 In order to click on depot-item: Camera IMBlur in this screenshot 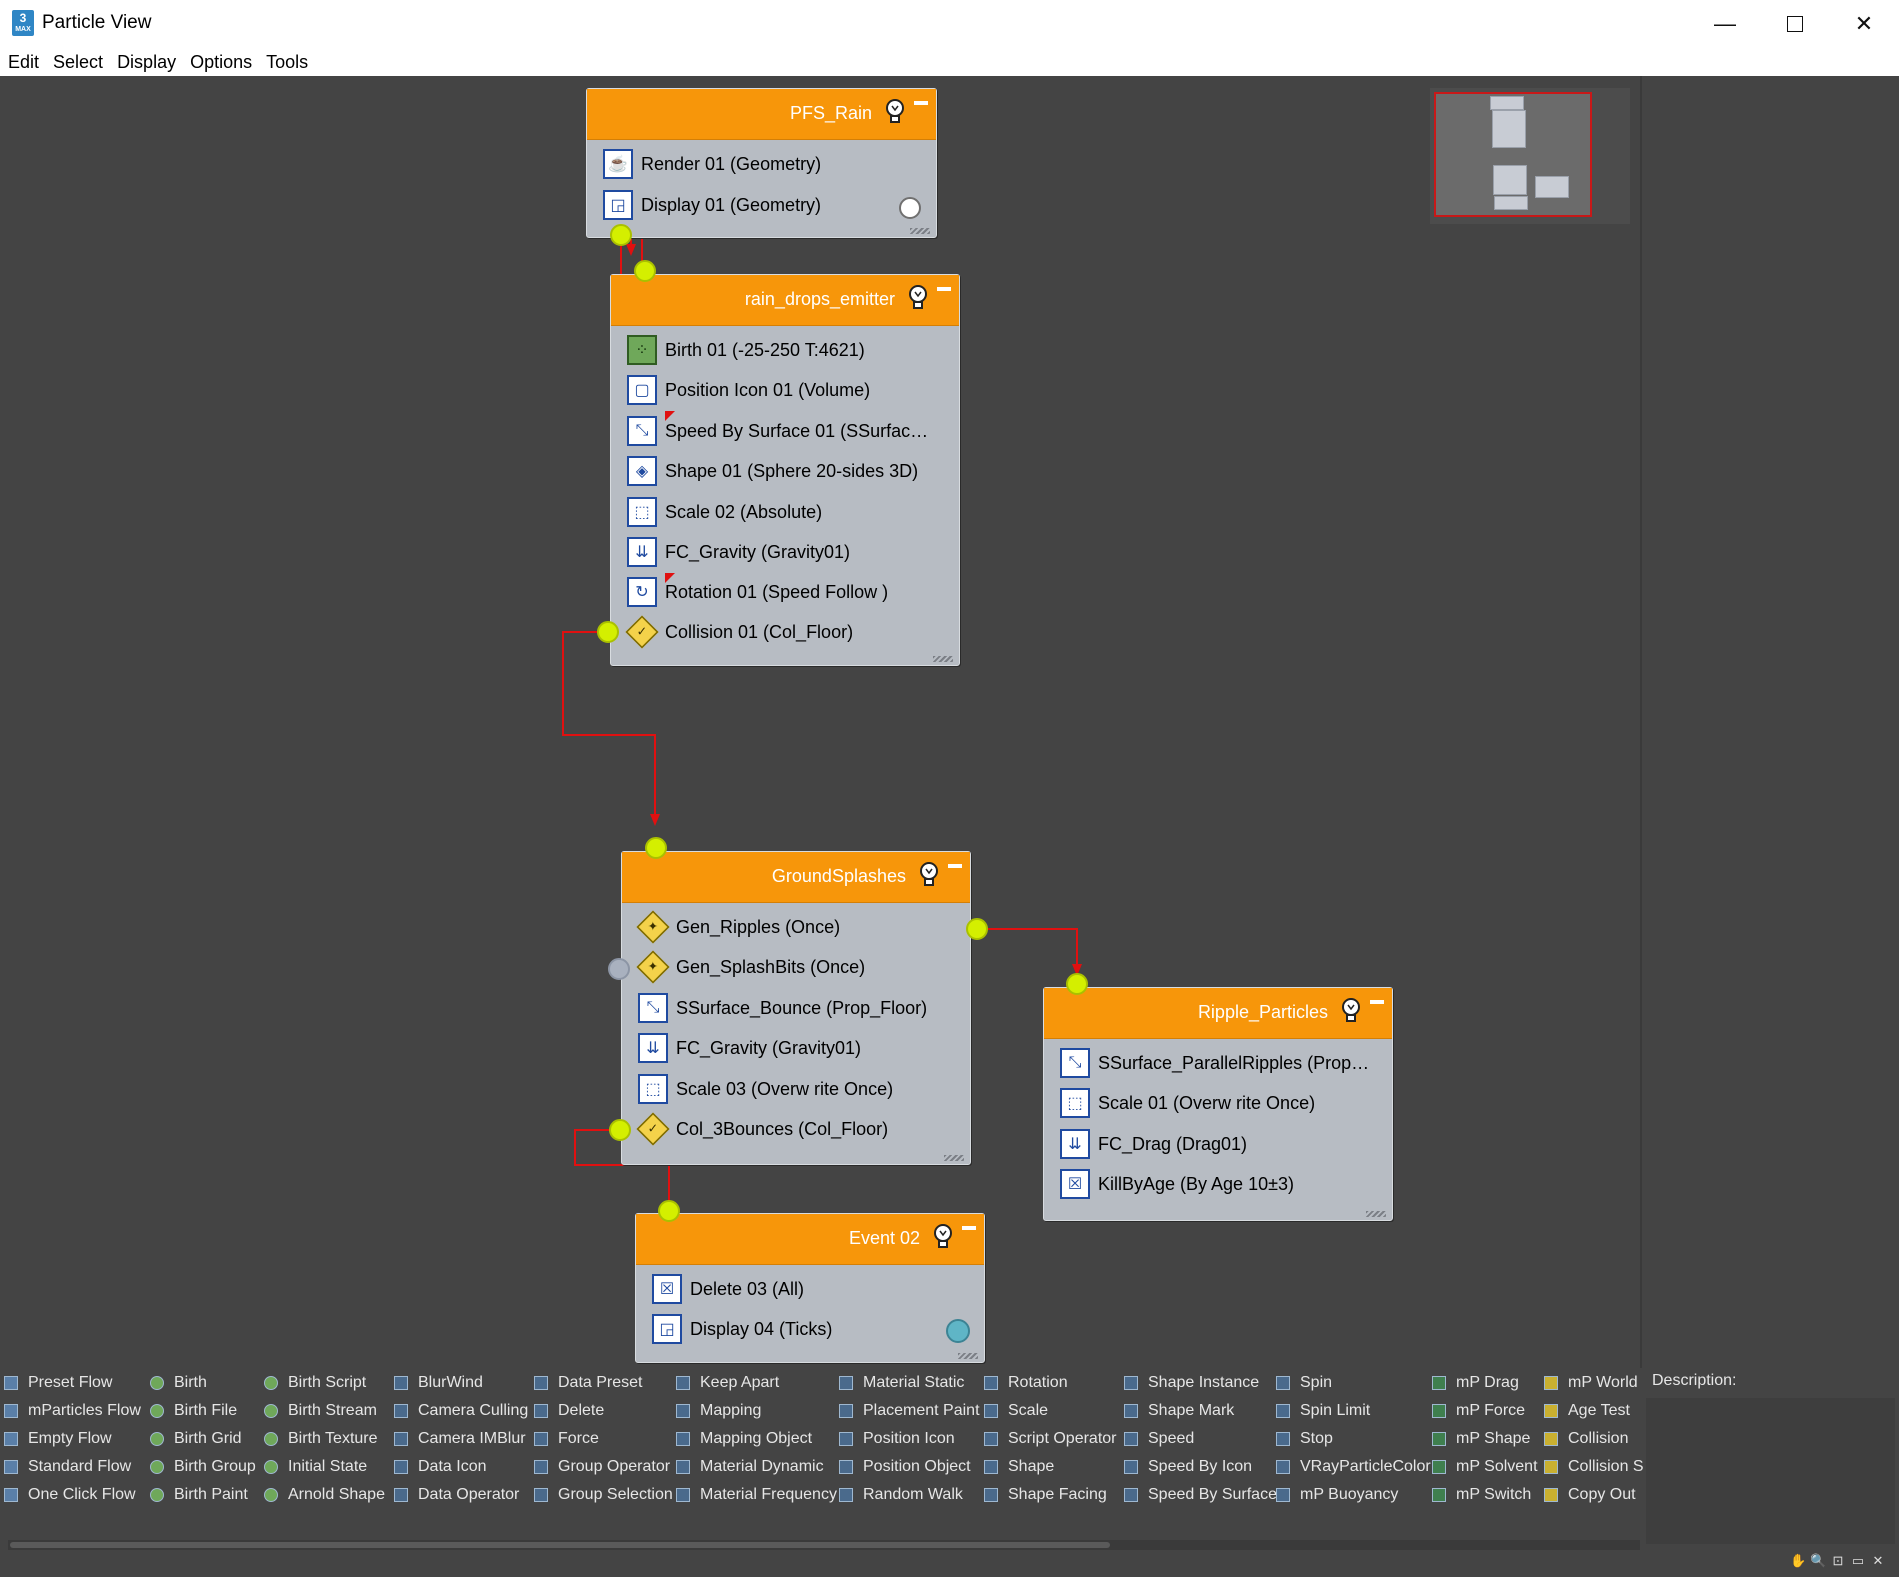, I will do `click(460, 1439)`.